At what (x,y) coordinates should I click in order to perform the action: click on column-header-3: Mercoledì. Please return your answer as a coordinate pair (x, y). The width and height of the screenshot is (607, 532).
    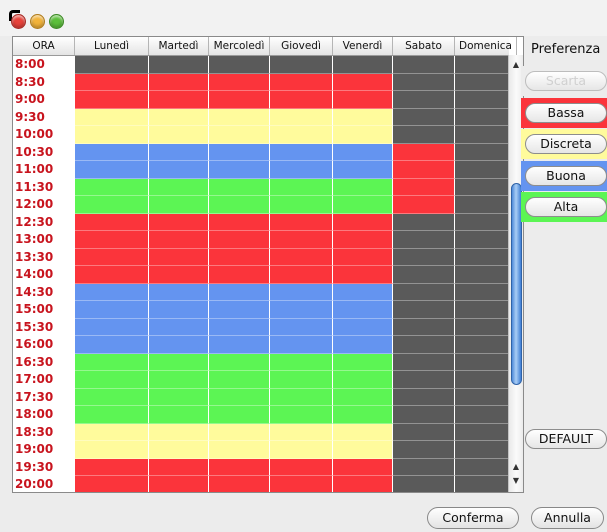
    Looking at the image, I should click on (239, 46).